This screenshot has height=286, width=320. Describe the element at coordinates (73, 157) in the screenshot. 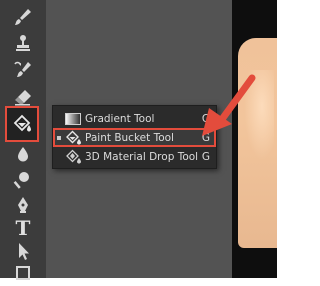

I see `material-drop-icon` at that location.